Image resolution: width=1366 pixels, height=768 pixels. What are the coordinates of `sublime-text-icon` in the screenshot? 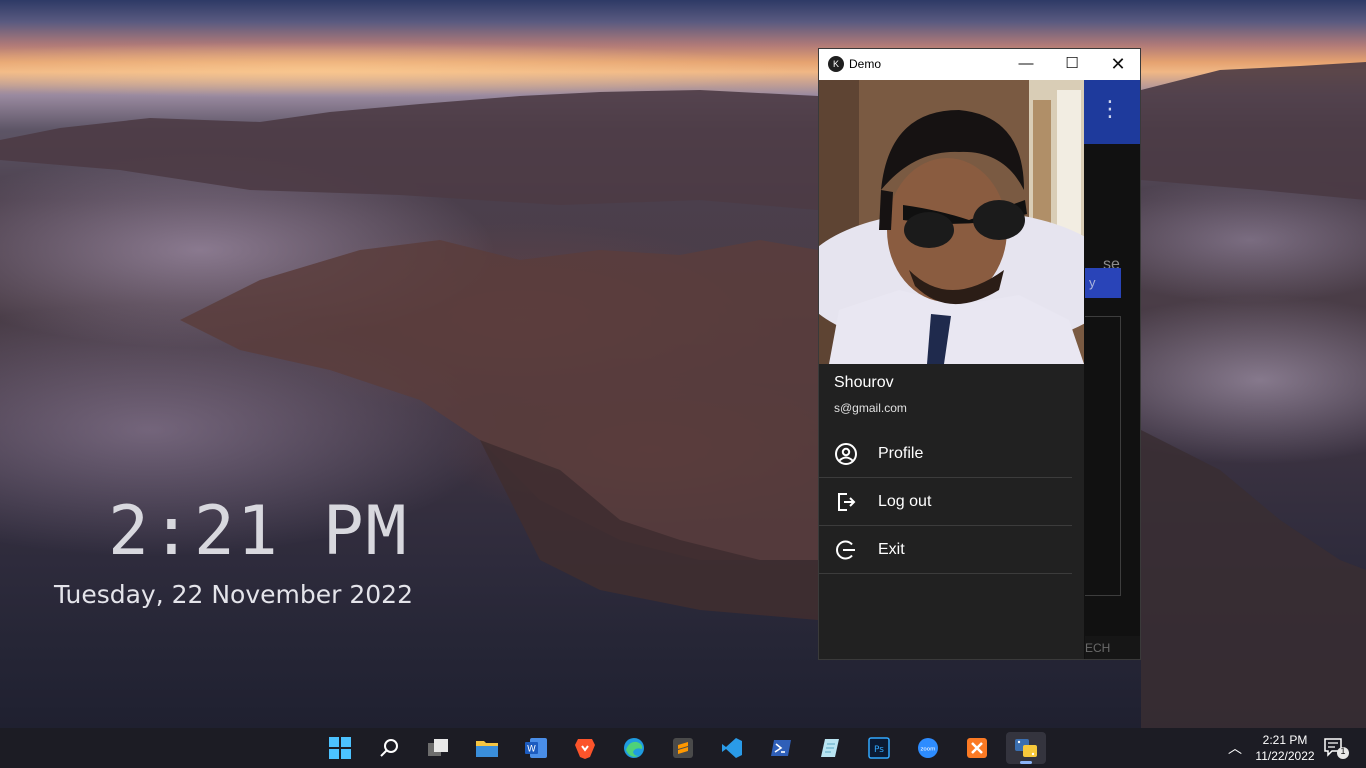 It's located at (683, 748).